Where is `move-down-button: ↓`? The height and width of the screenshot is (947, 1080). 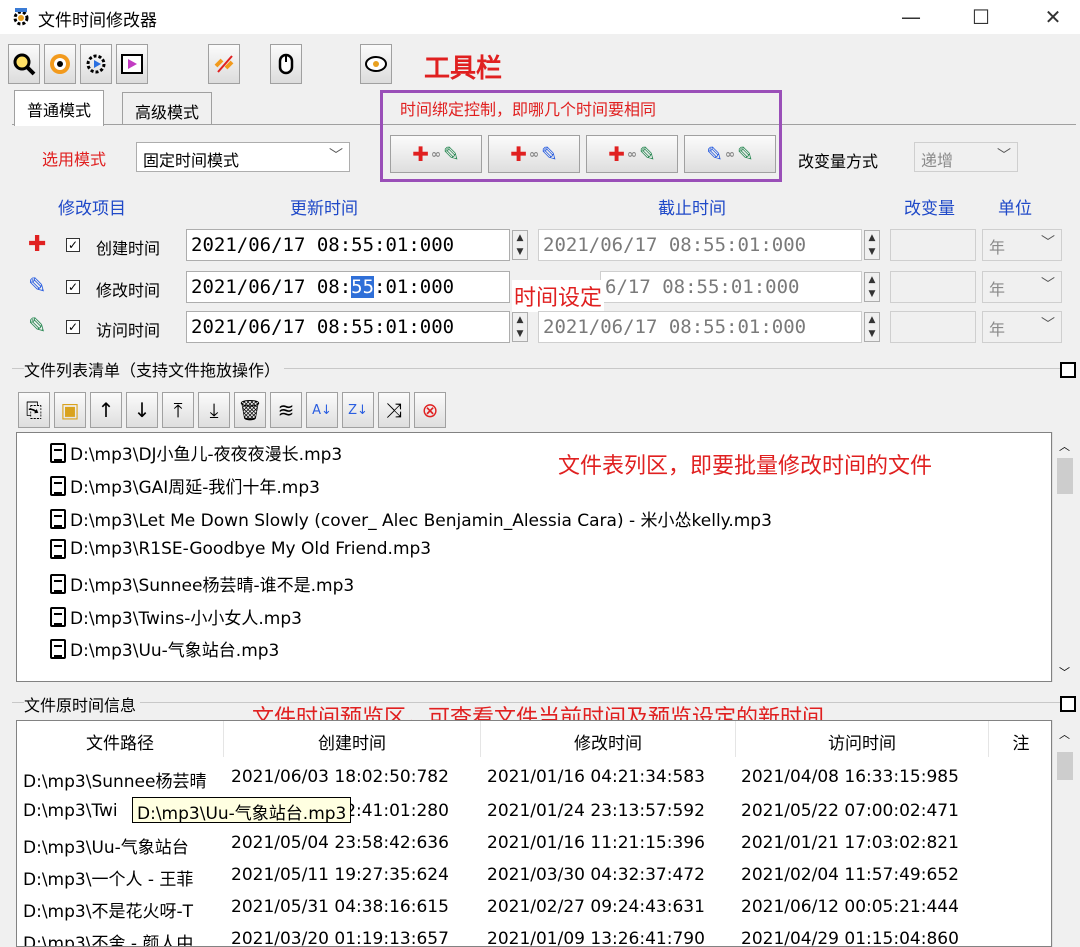 move-down-button: ↓ is located at coordinates (142, 410).